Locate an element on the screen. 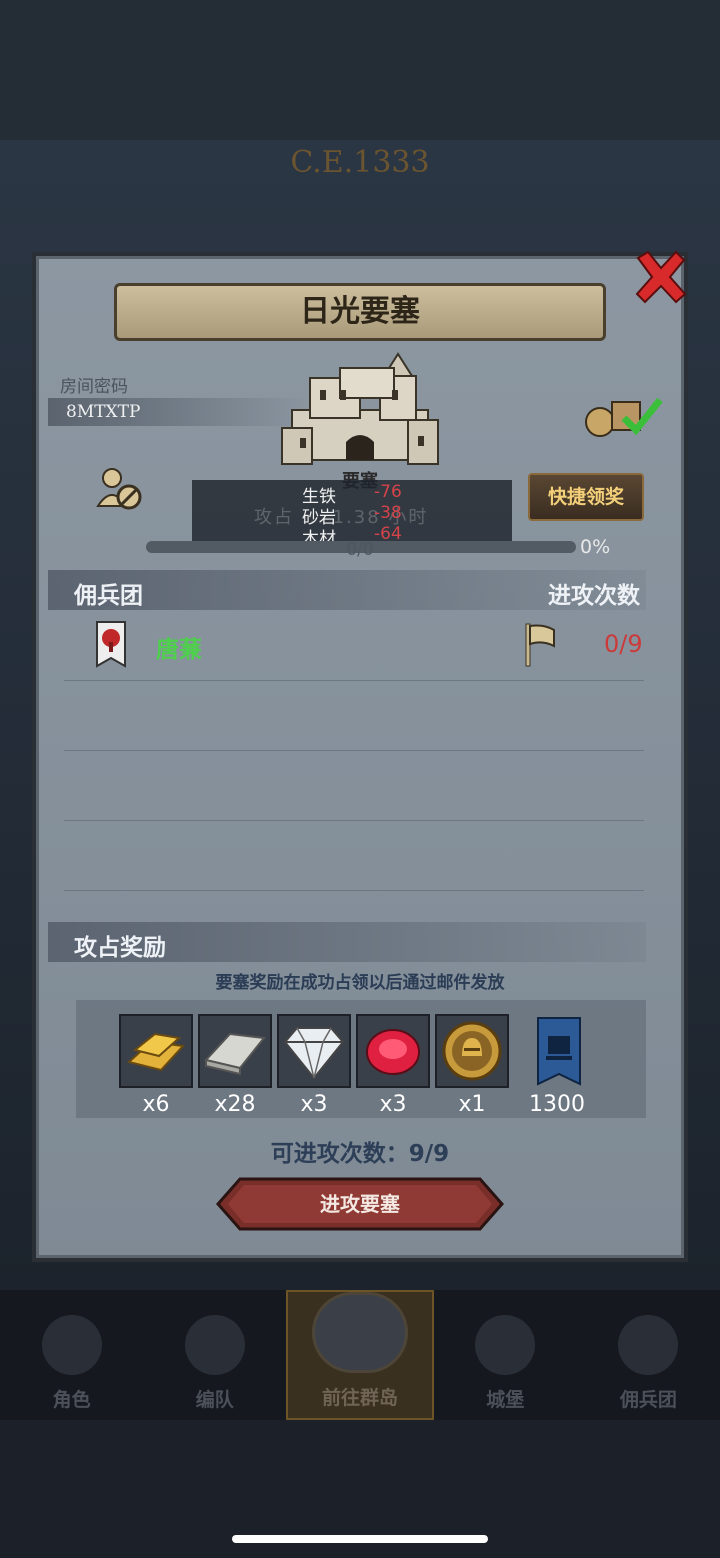 The width and height of the screenshot is (720, 1558). resource-row: 砂岩 -38 is located at coordinates (352, 515).